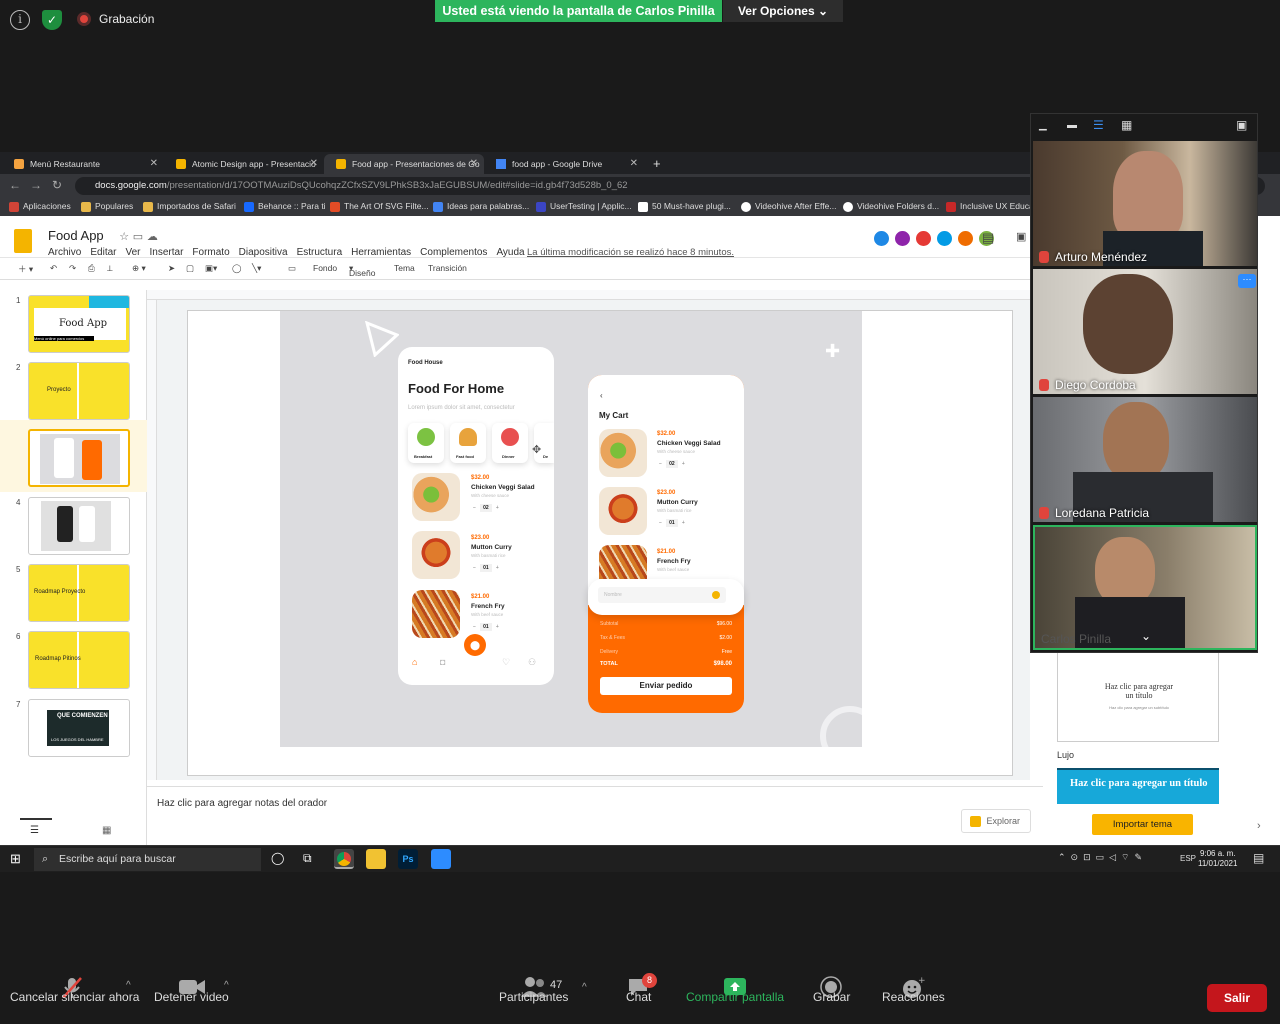 The image size is (1280, 1024). What do you see at coordinates (132, 252) in the screenshot?
I see `menu-ver: Ver` at bounding box center [132, 252].